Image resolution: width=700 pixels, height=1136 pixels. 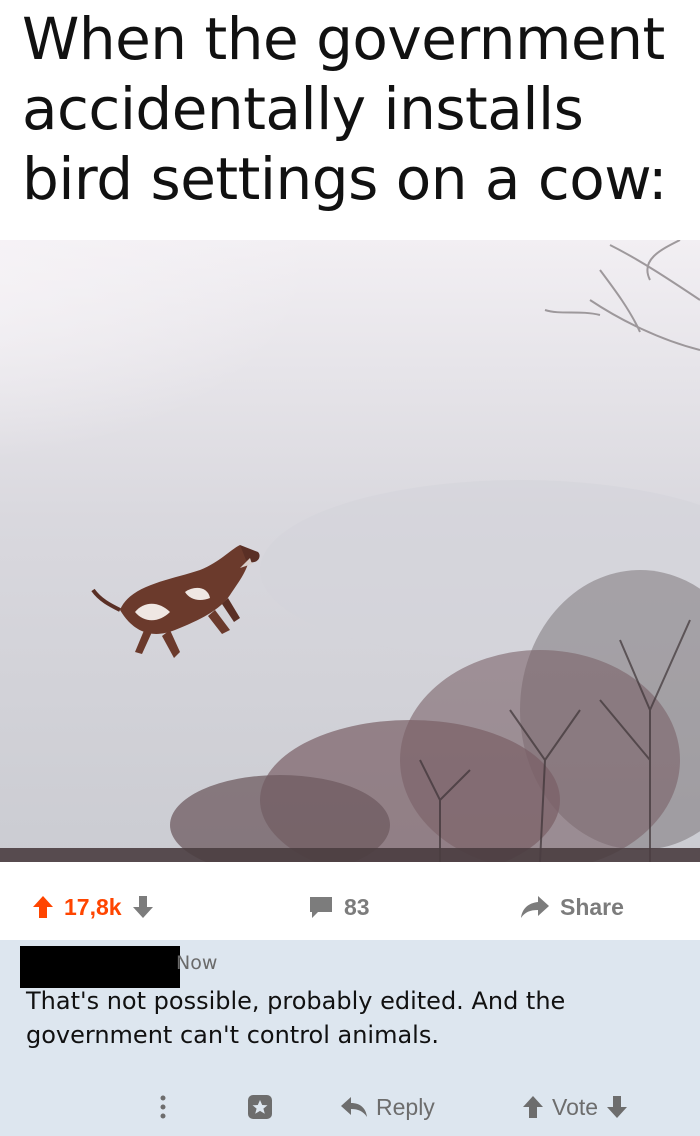 I want to click on comment-count: 83, so click(x=357, y=906).